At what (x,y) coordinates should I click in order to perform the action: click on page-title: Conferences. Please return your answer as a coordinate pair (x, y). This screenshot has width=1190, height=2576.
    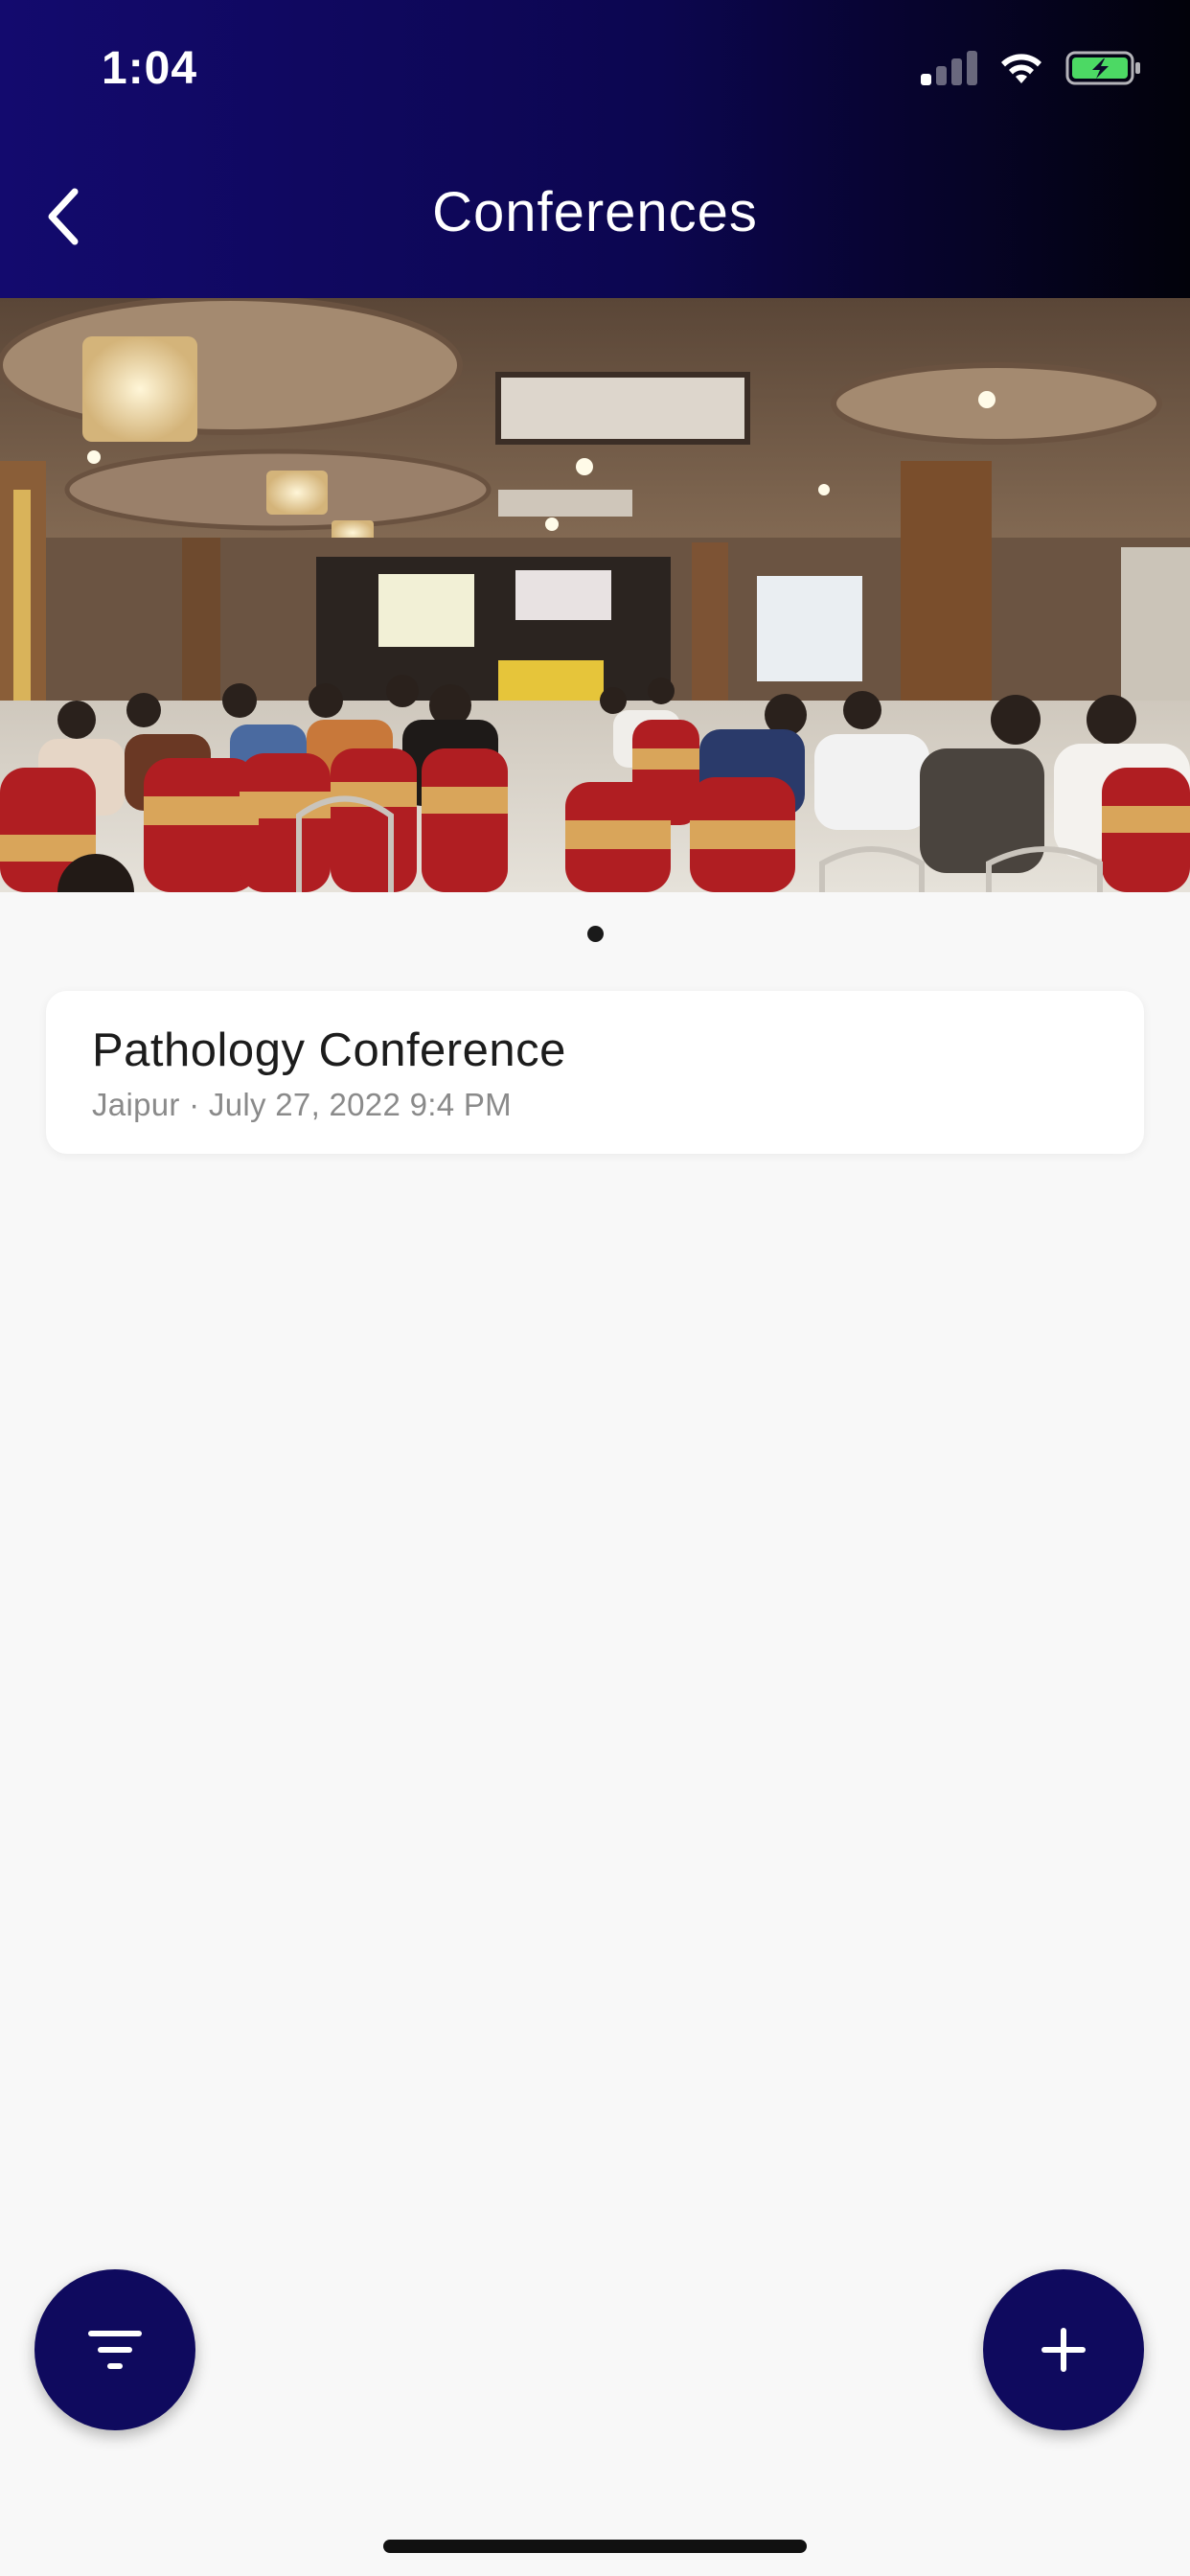
    Looking at the image, I should click on (595, 212).